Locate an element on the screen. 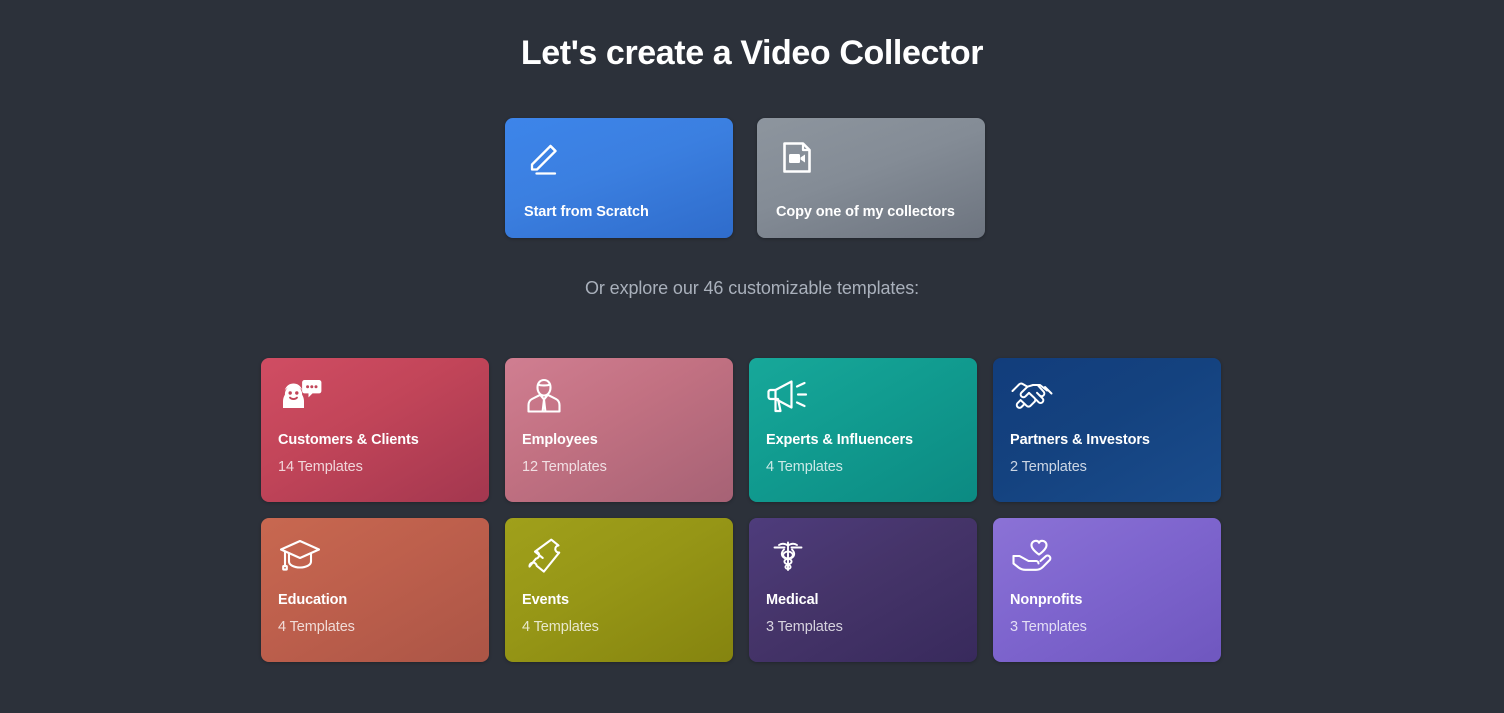 Image resolution: width=1504 pixels, height=713 pixels. pencil-icon is located at coordinates (545, 157).